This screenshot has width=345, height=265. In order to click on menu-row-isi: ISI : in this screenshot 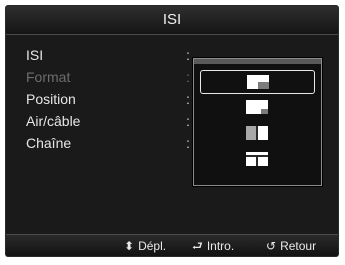, I will do `click(106, 55)`.